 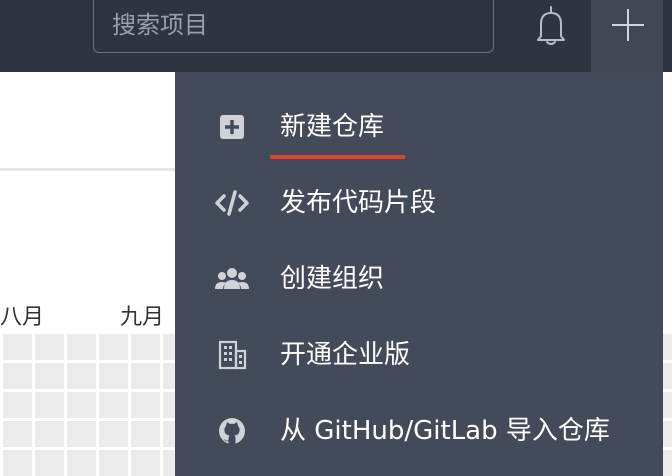 I want to click on section-divider, so click(x=87, y=169).